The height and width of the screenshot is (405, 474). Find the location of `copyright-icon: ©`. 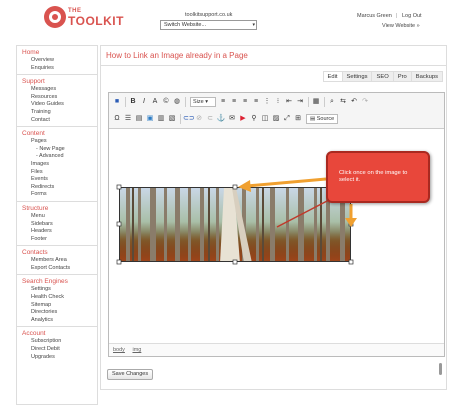

copyright-icon: © is located at coordinates (166, 102).